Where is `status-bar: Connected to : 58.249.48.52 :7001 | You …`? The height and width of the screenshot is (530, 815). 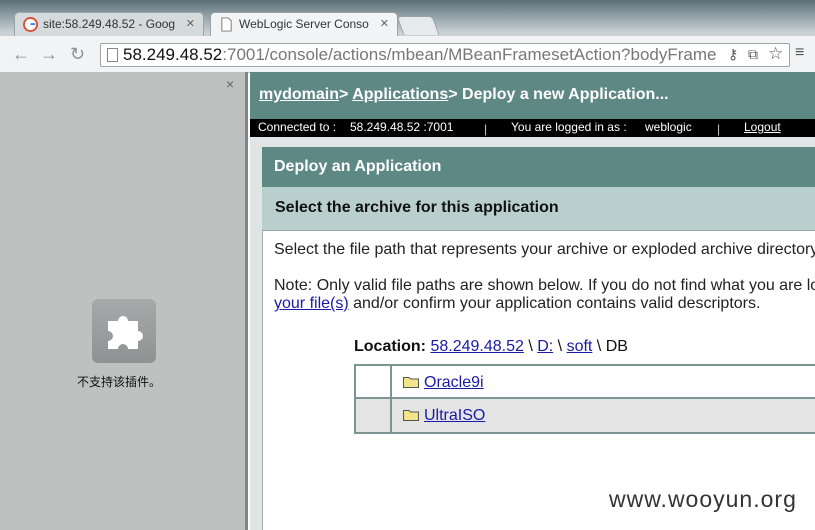 status-bar: Connected to : 58.249.48.52 :7001 | You … is located at coordinates (532, 128).